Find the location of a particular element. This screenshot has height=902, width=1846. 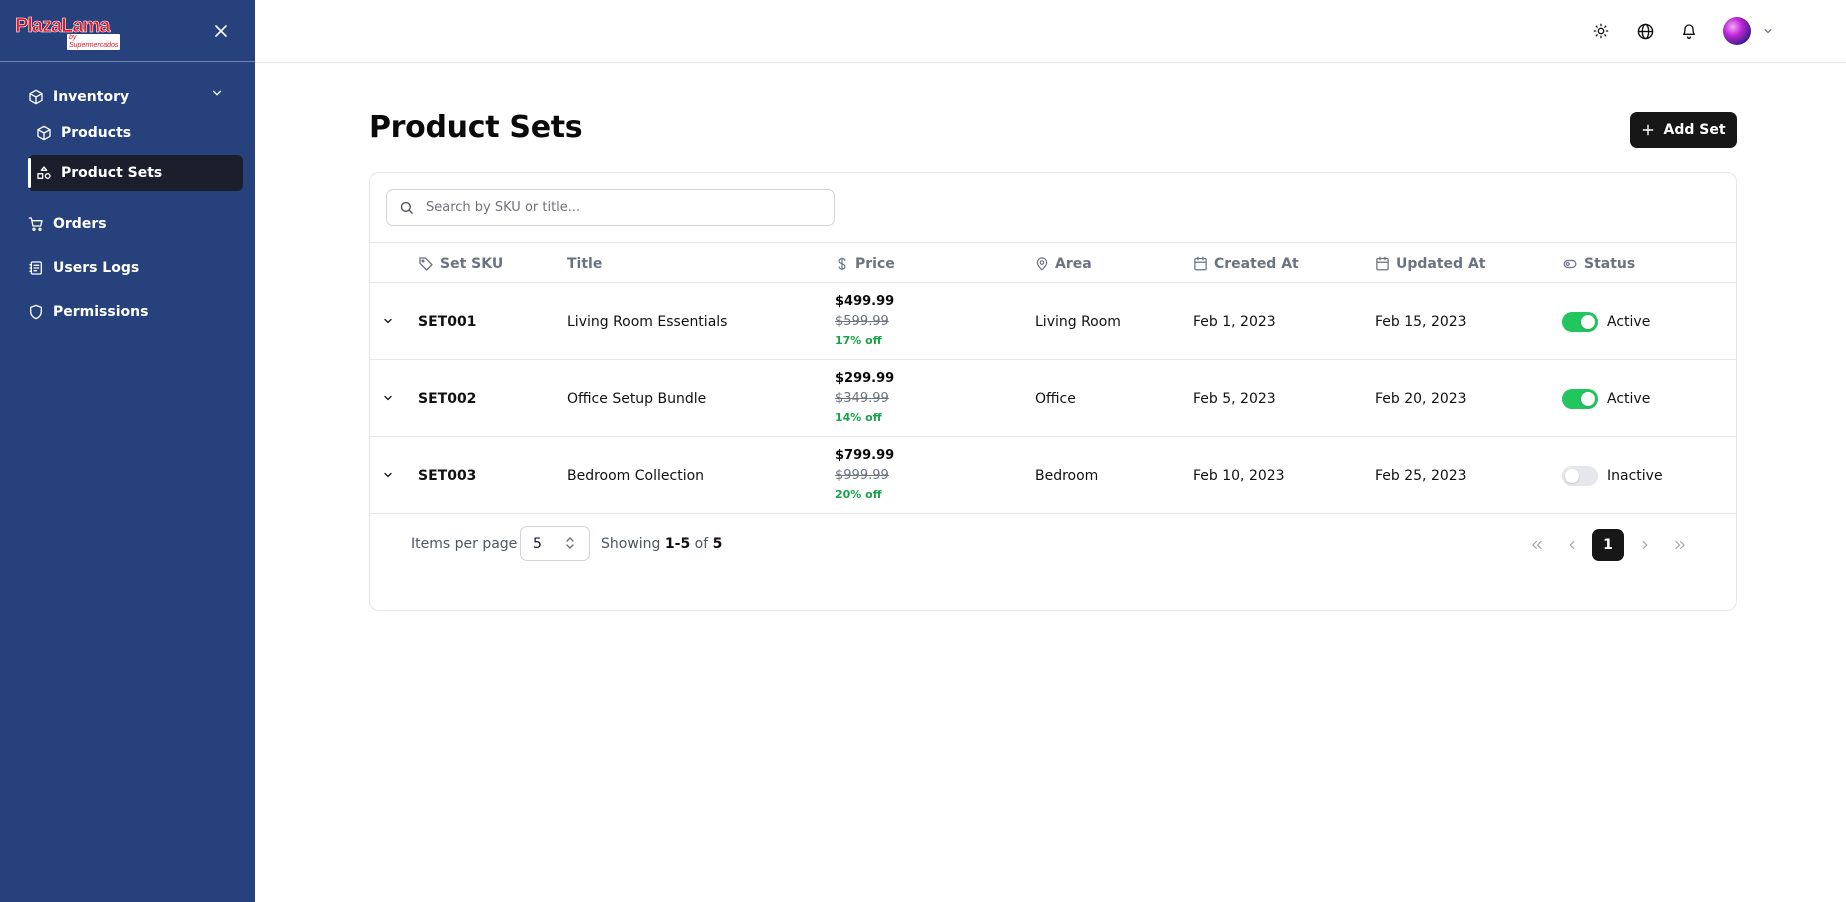

sidebar-item-inventory: Inventory is located at coordinates (78, 97).